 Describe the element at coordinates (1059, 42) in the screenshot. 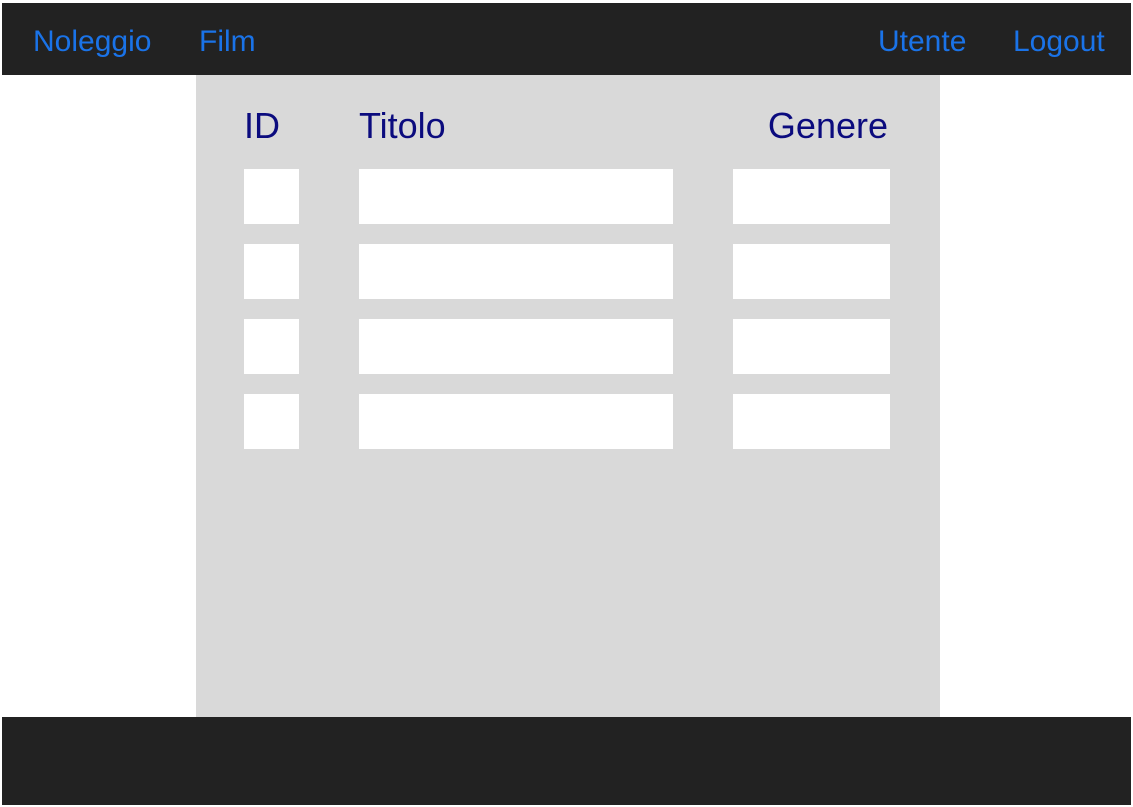

I see `nav-link-logout: Logout` at that location.